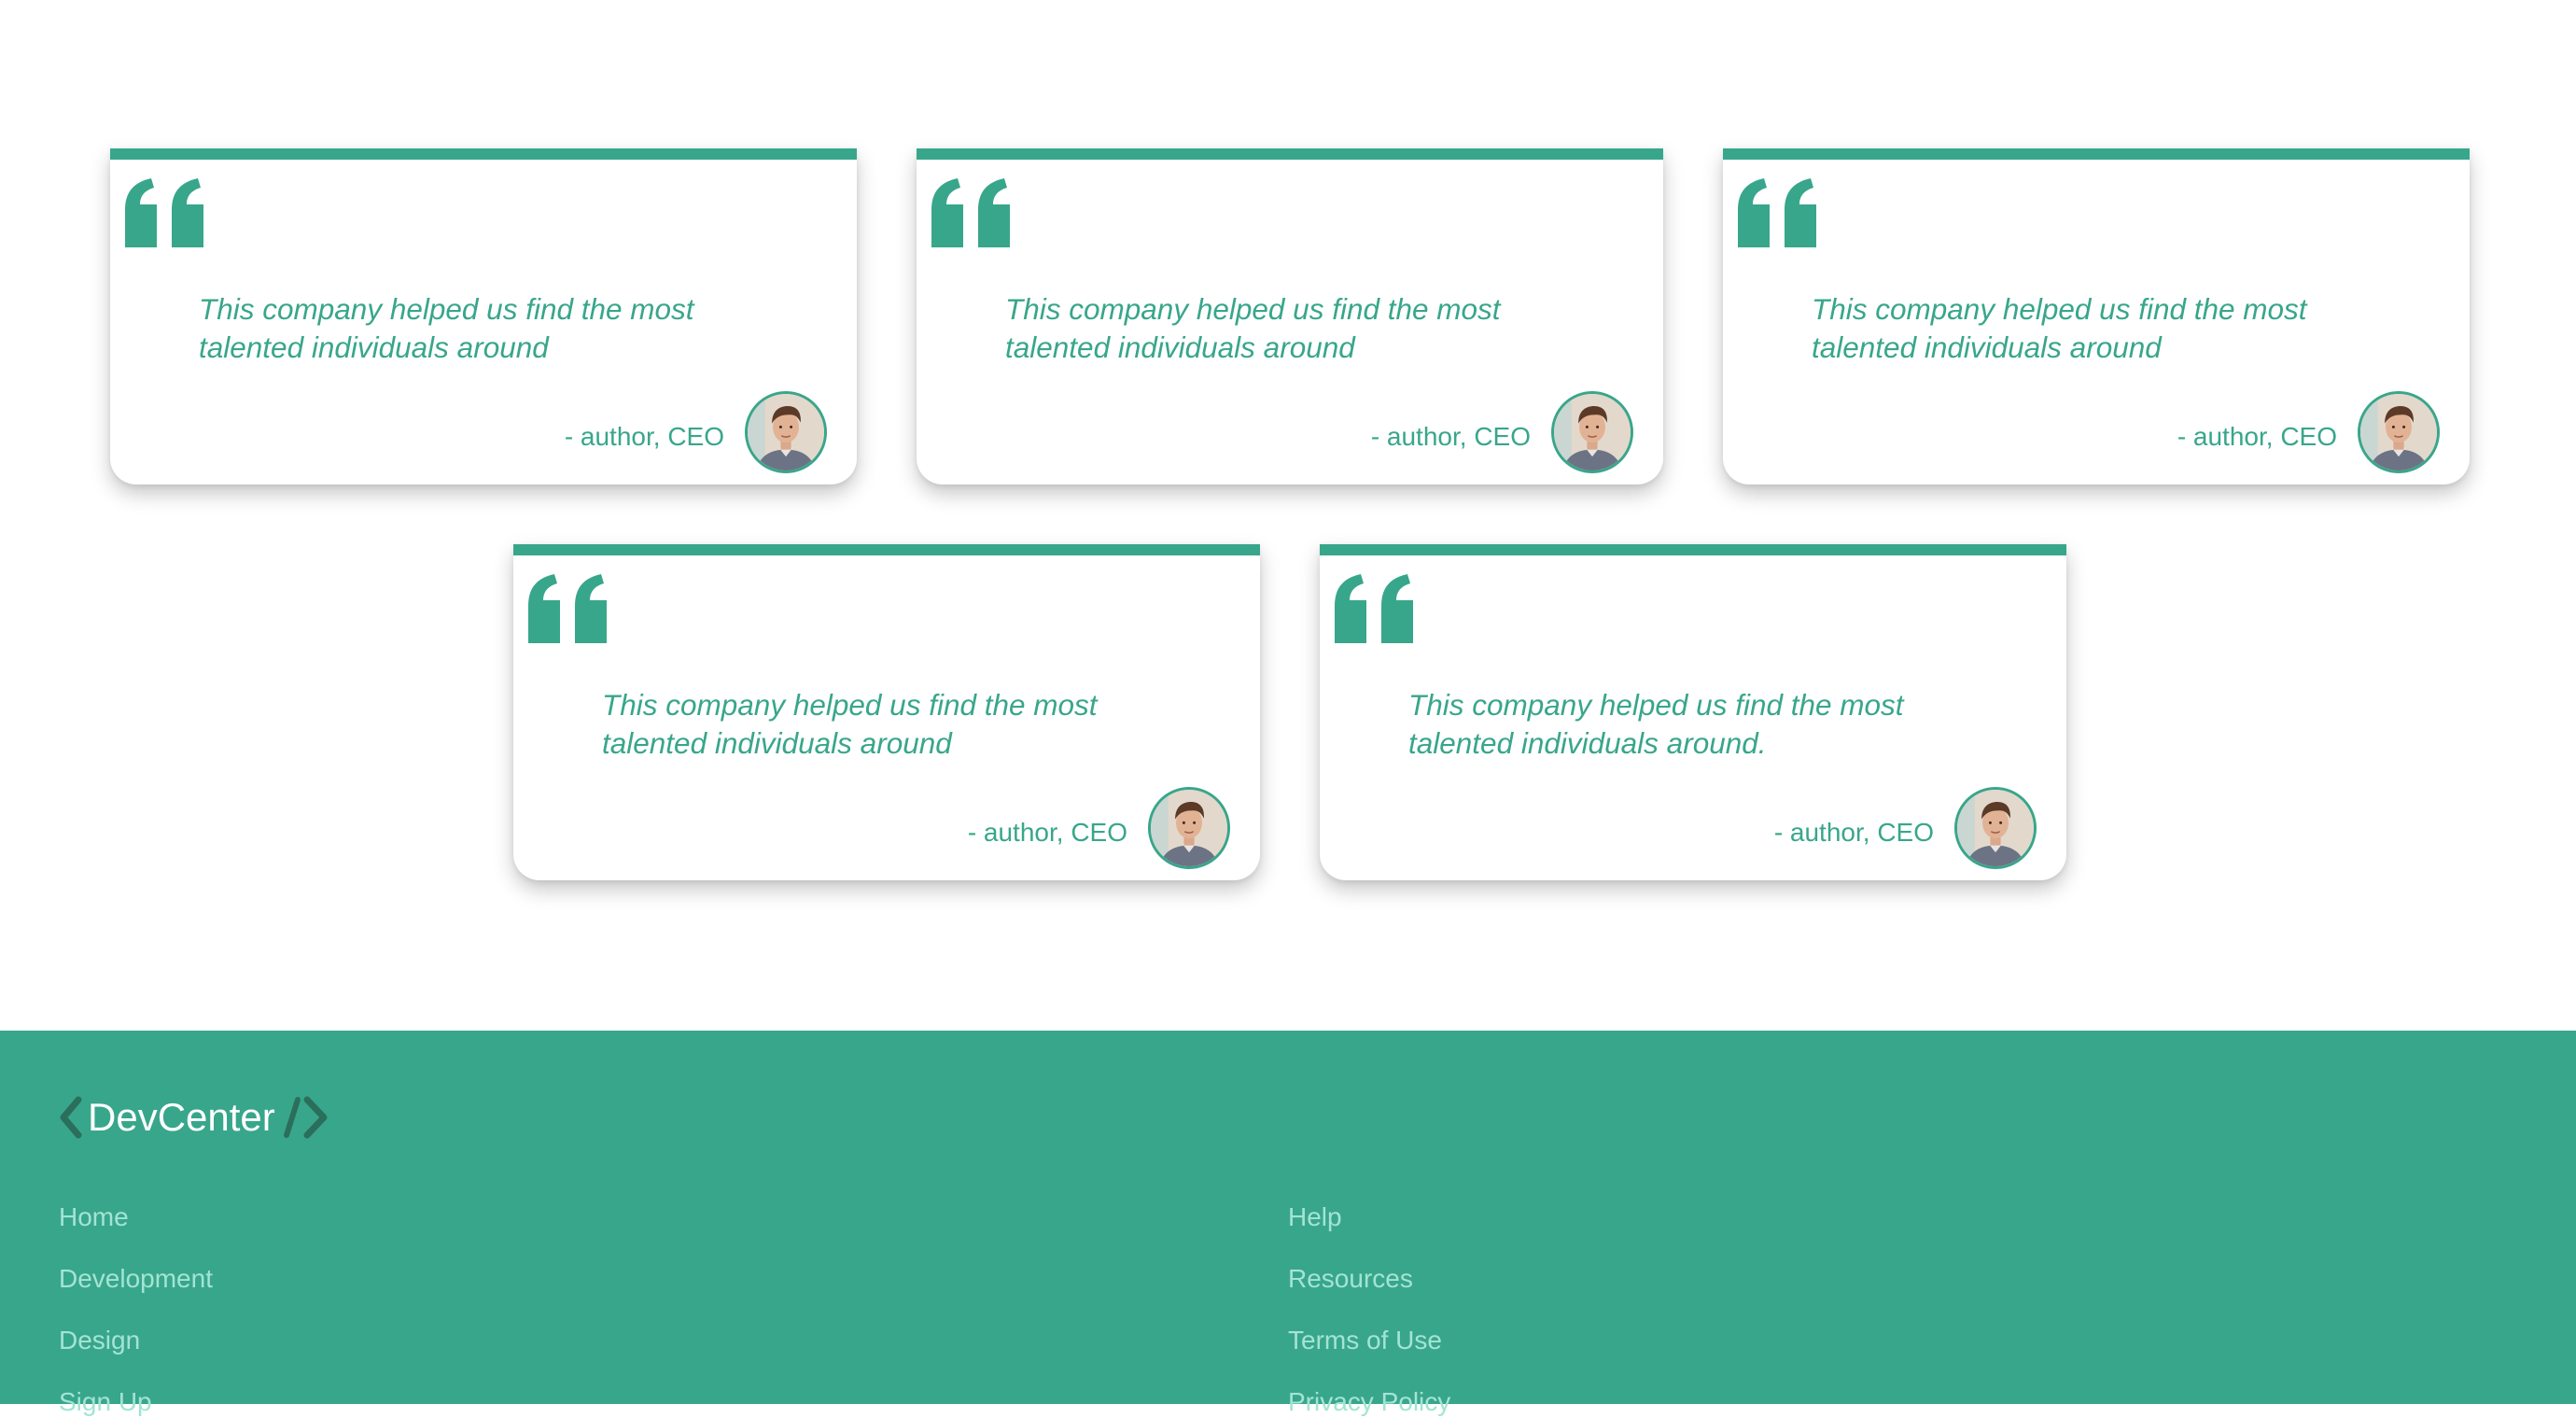 The width and height of the screenshot is (2576, 1418). What do you see at coordinates (1315, 1217) in the screenshot?
I see `footer-link-help: Help` at bounding box center [1315, 1217].